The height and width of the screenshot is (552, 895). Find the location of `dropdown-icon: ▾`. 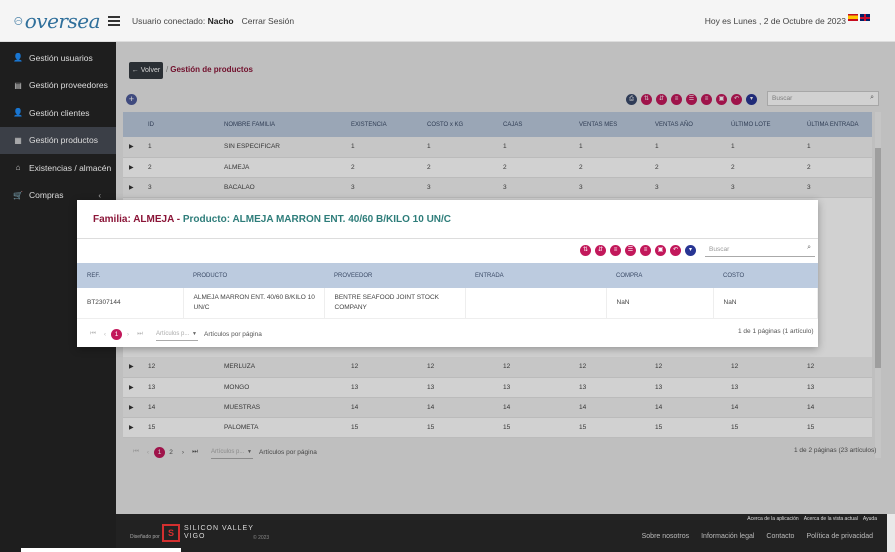

dropdown-icon: ▾ is located at coordinates (690, 250).